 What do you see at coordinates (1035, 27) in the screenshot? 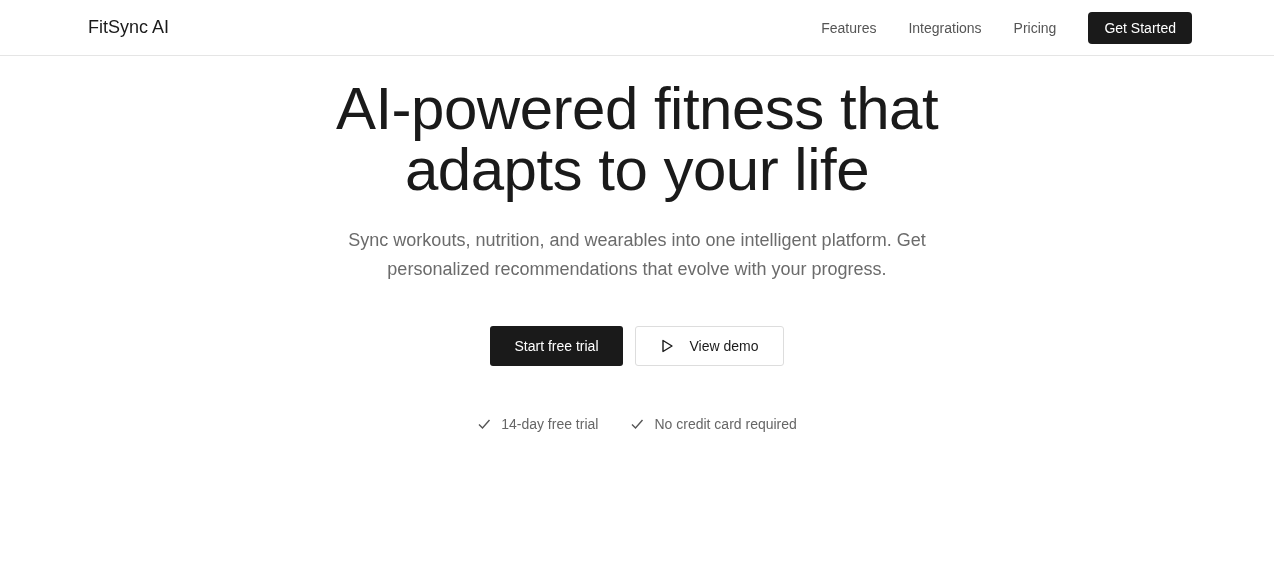
I see `nav-link: Pricing` at bounding box center [1035, 27].